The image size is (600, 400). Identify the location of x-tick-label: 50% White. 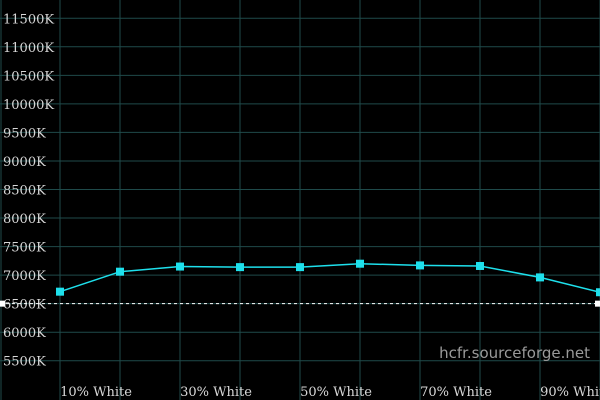
(336, 392).